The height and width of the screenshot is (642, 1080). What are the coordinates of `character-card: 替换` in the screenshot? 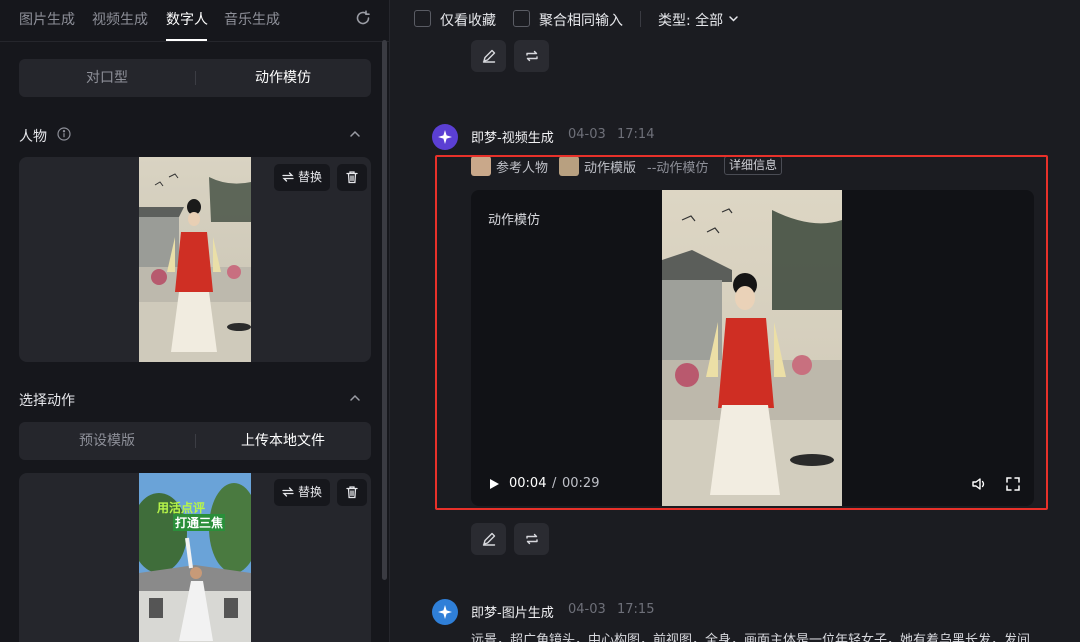 It's located at (195, 259).